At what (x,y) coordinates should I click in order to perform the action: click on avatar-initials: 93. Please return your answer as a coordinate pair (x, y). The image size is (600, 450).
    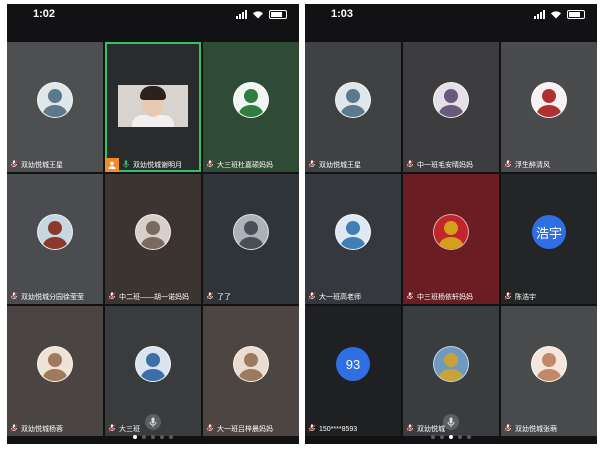
    Looking at the image, I should click on (353, 364).